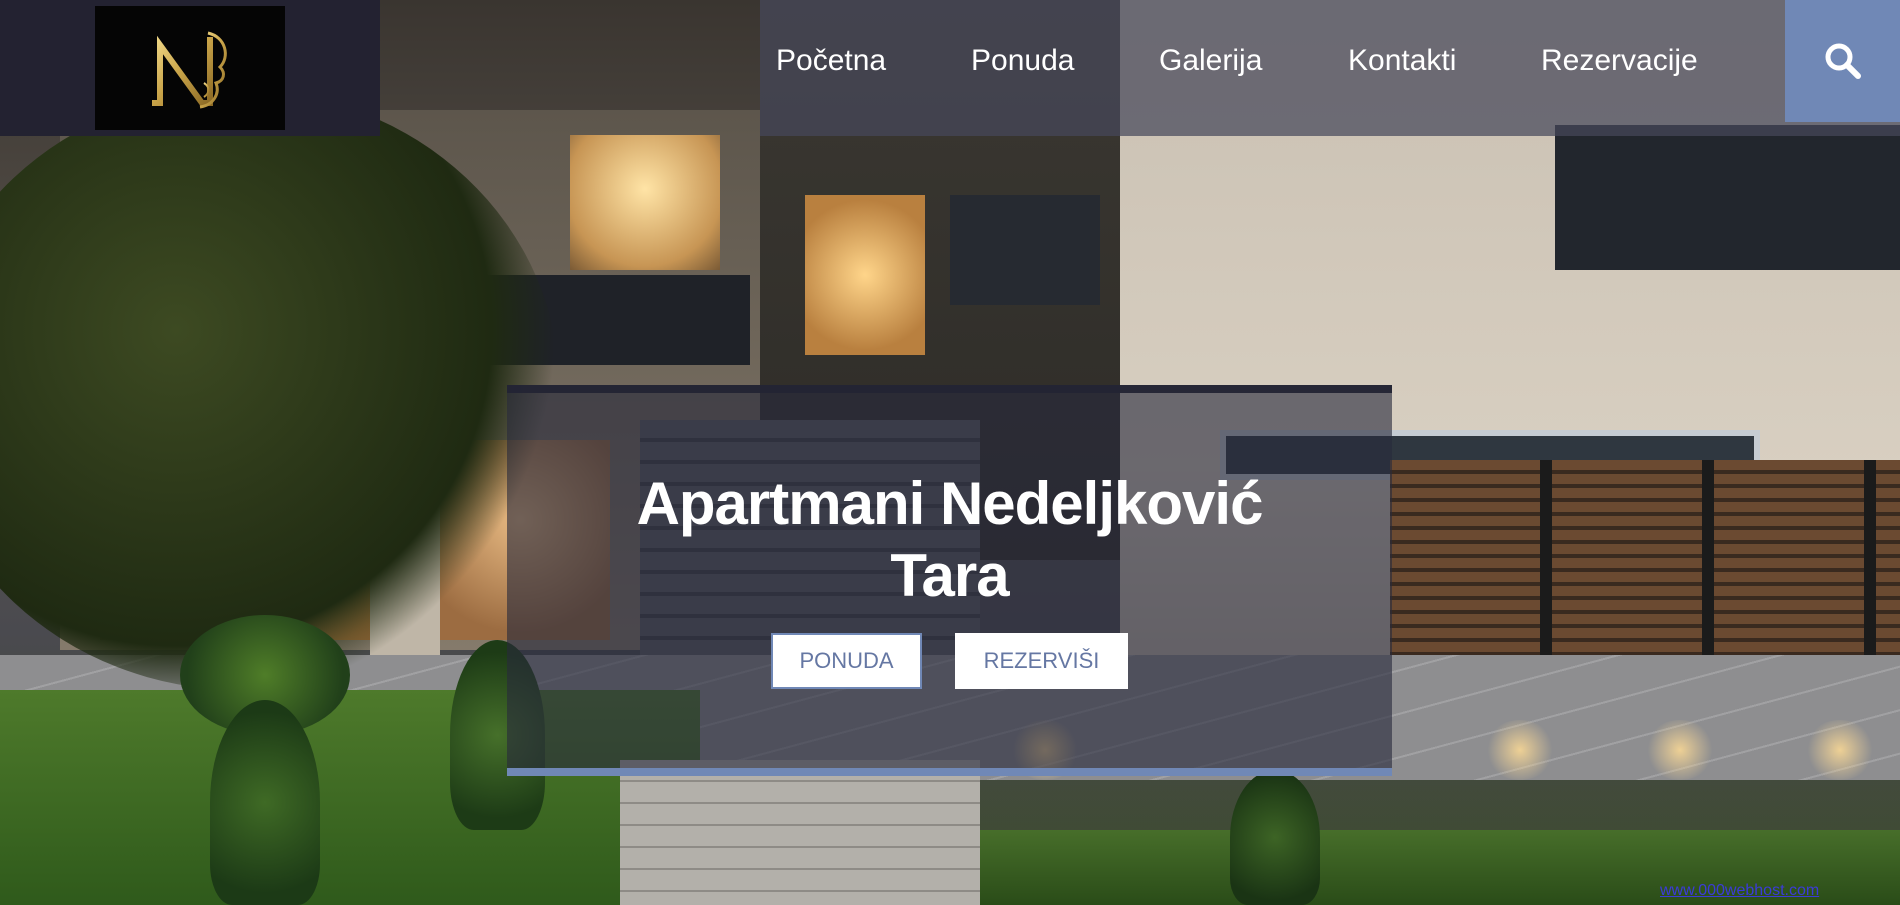  I want to click on search-button, so click(1842, 61).